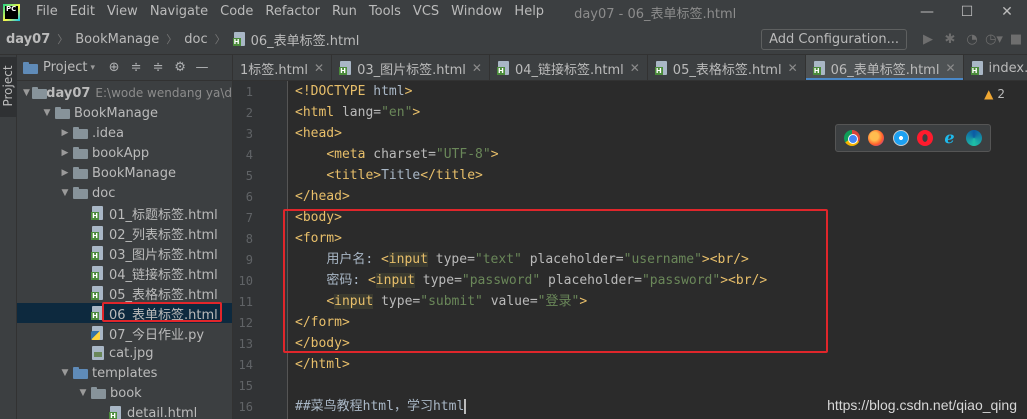  Describe the element at coordinates (180, 68) in the screenshot. I see `gear-icon: ⚙` at that location.